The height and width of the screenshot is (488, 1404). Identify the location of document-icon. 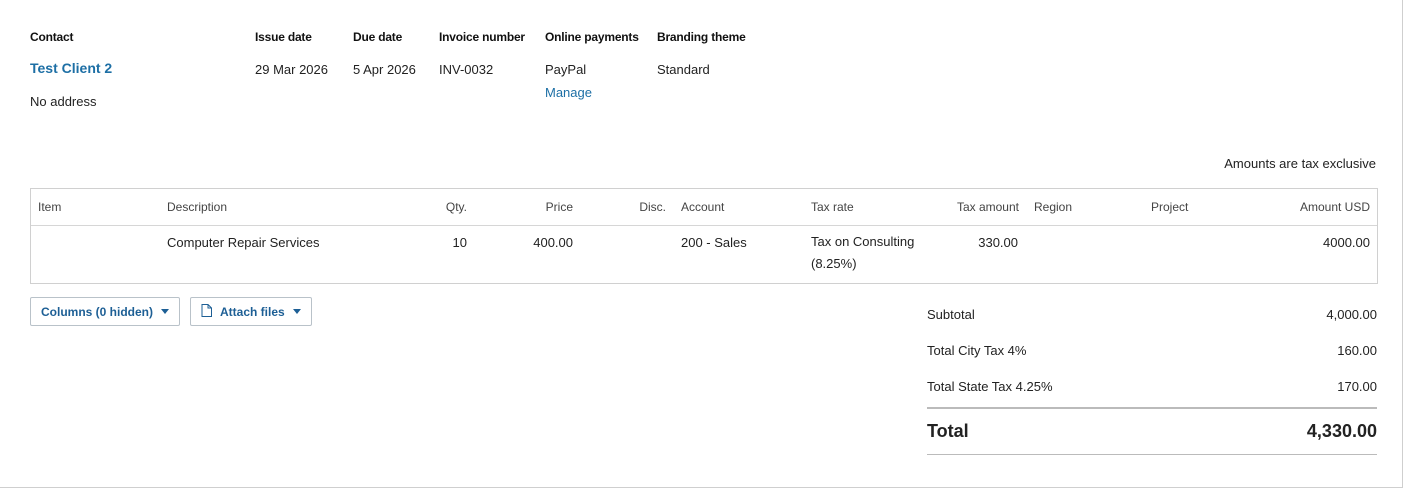
(206, 311).